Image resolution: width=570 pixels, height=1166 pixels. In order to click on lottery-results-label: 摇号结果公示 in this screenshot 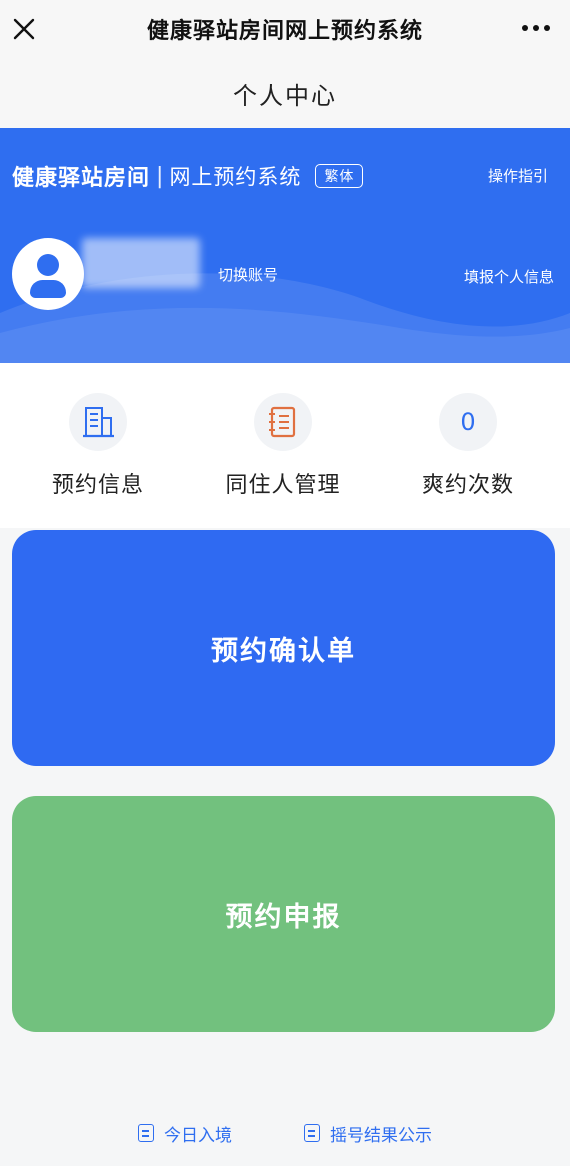, I will do `click(381, 1135)`.